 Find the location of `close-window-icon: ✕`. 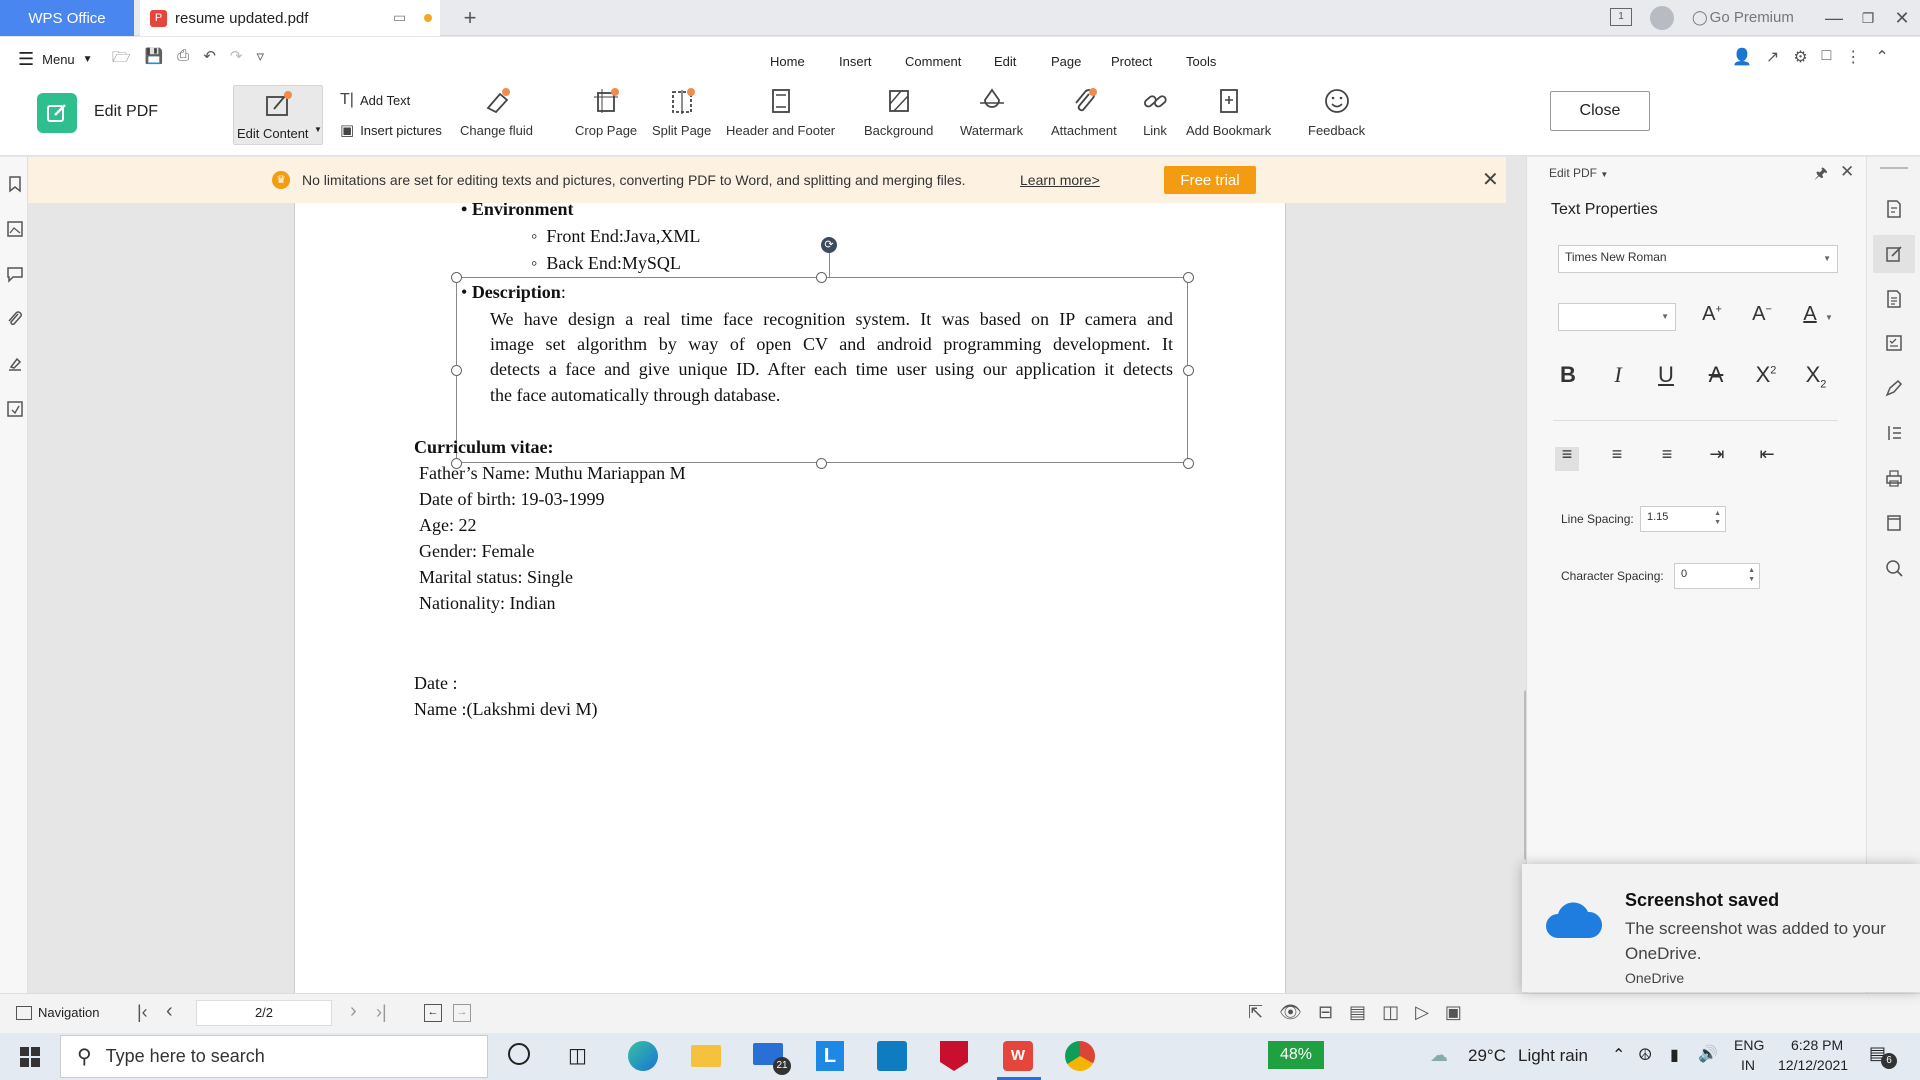

close-window-icon: ✕ is located at coordinates (1902, 18).